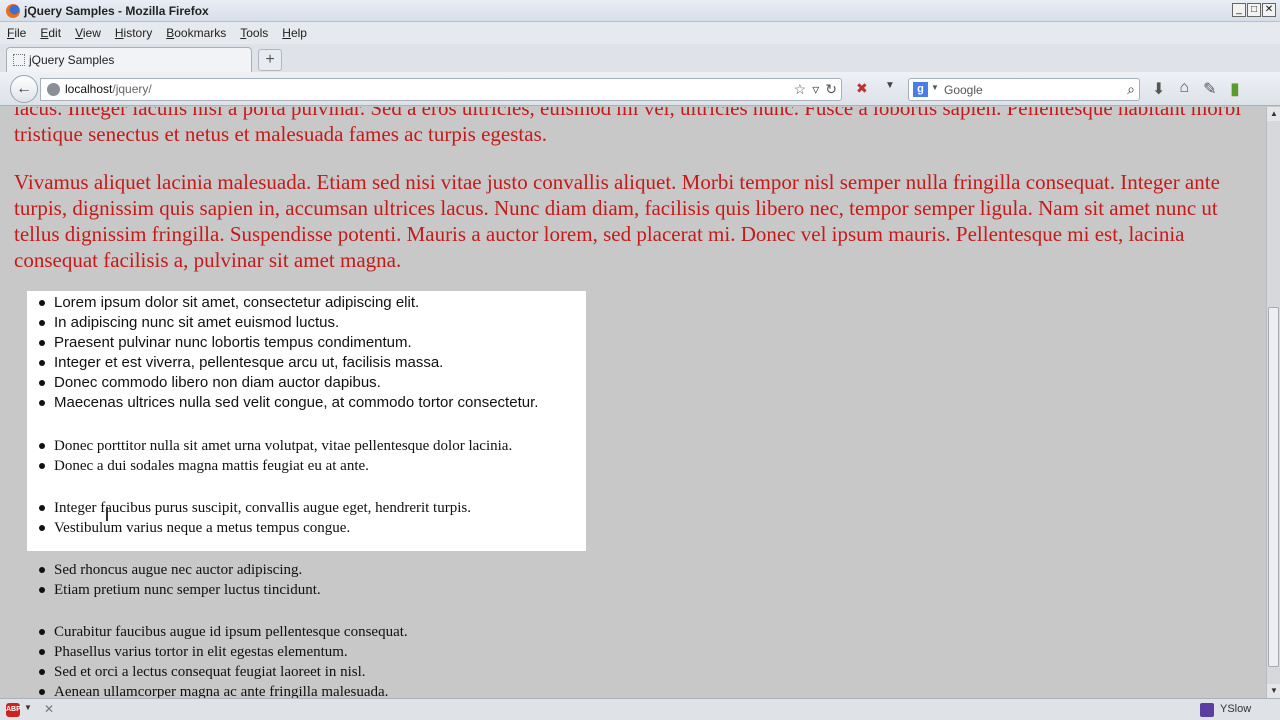 This screenshot has width=1280, height=720. What do you see at coordinates (294, 33) in the screenshot?
I see `menu-help: Help` at bounding box center [294, 33].